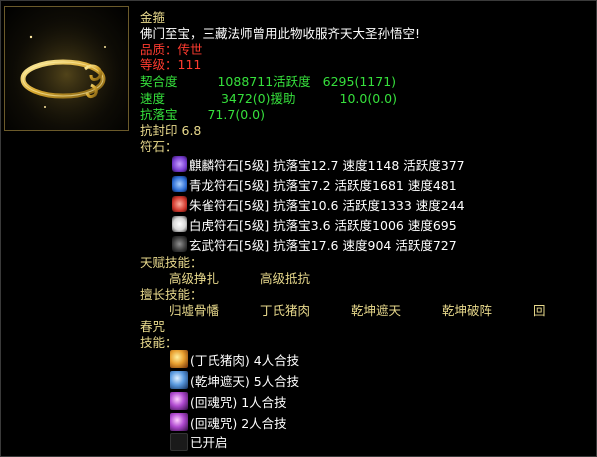  What do you see at coordinates (238, 402) in the screenshot?
I see `skill-row: (回魂咒) 1人合技` at bounding box center [238, 402].